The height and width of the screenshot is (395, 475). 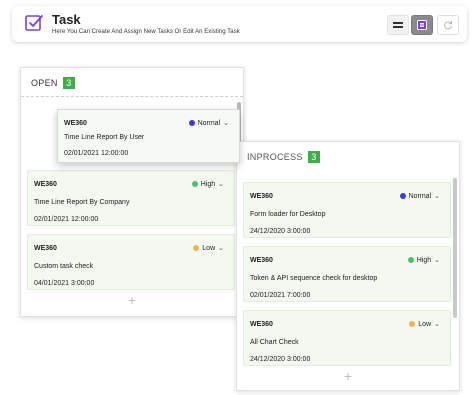 I want to click on board-view-icon, so click(x=422, y=25).